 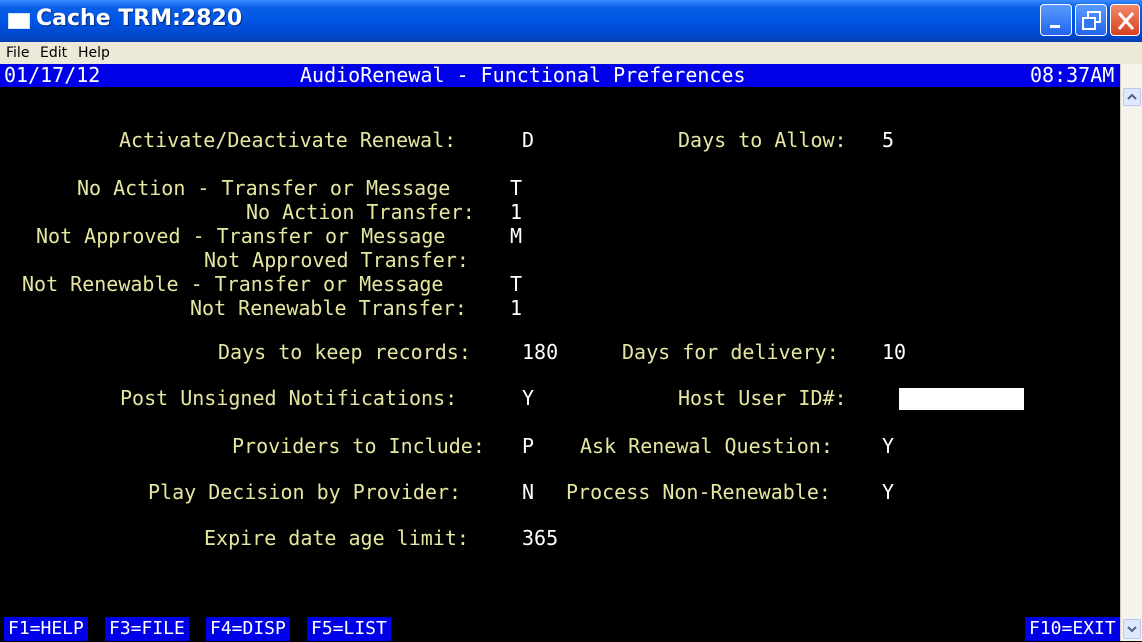 I want to click on not-renewable-field: T, so click(x=516, y=284).